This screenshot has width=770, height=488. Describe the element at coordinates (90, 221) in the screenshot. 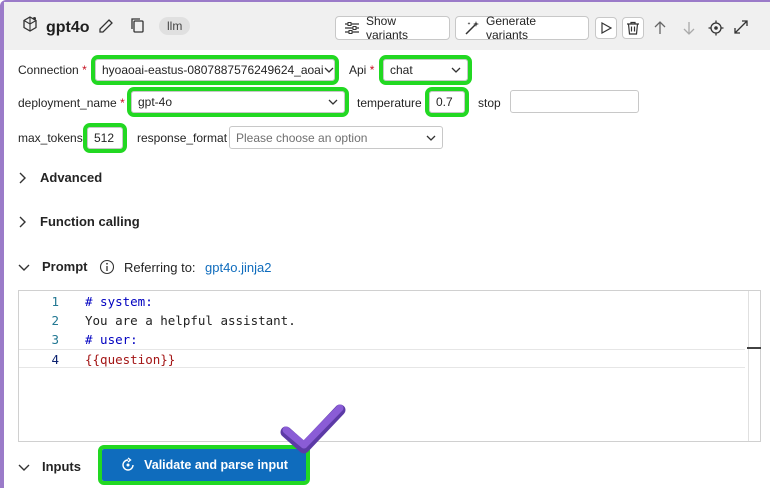

I see `function-calling-section-title: Function calling` at that location.